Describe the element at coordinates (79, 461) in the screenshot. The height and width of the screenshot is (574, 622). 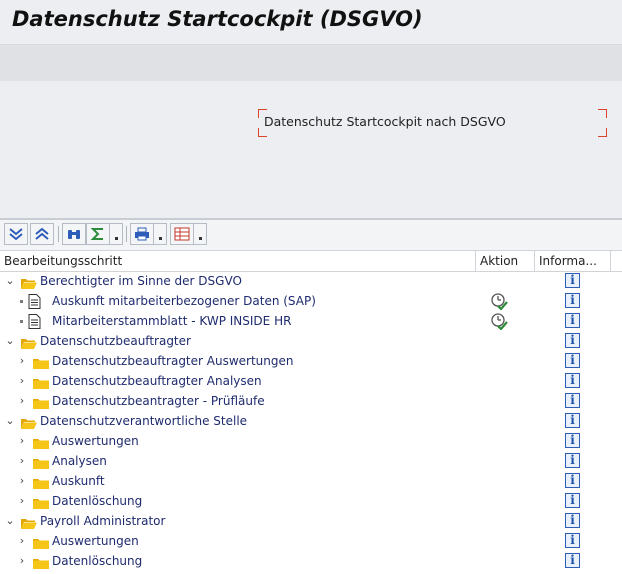
I see `row-label: Analysen` at that location.